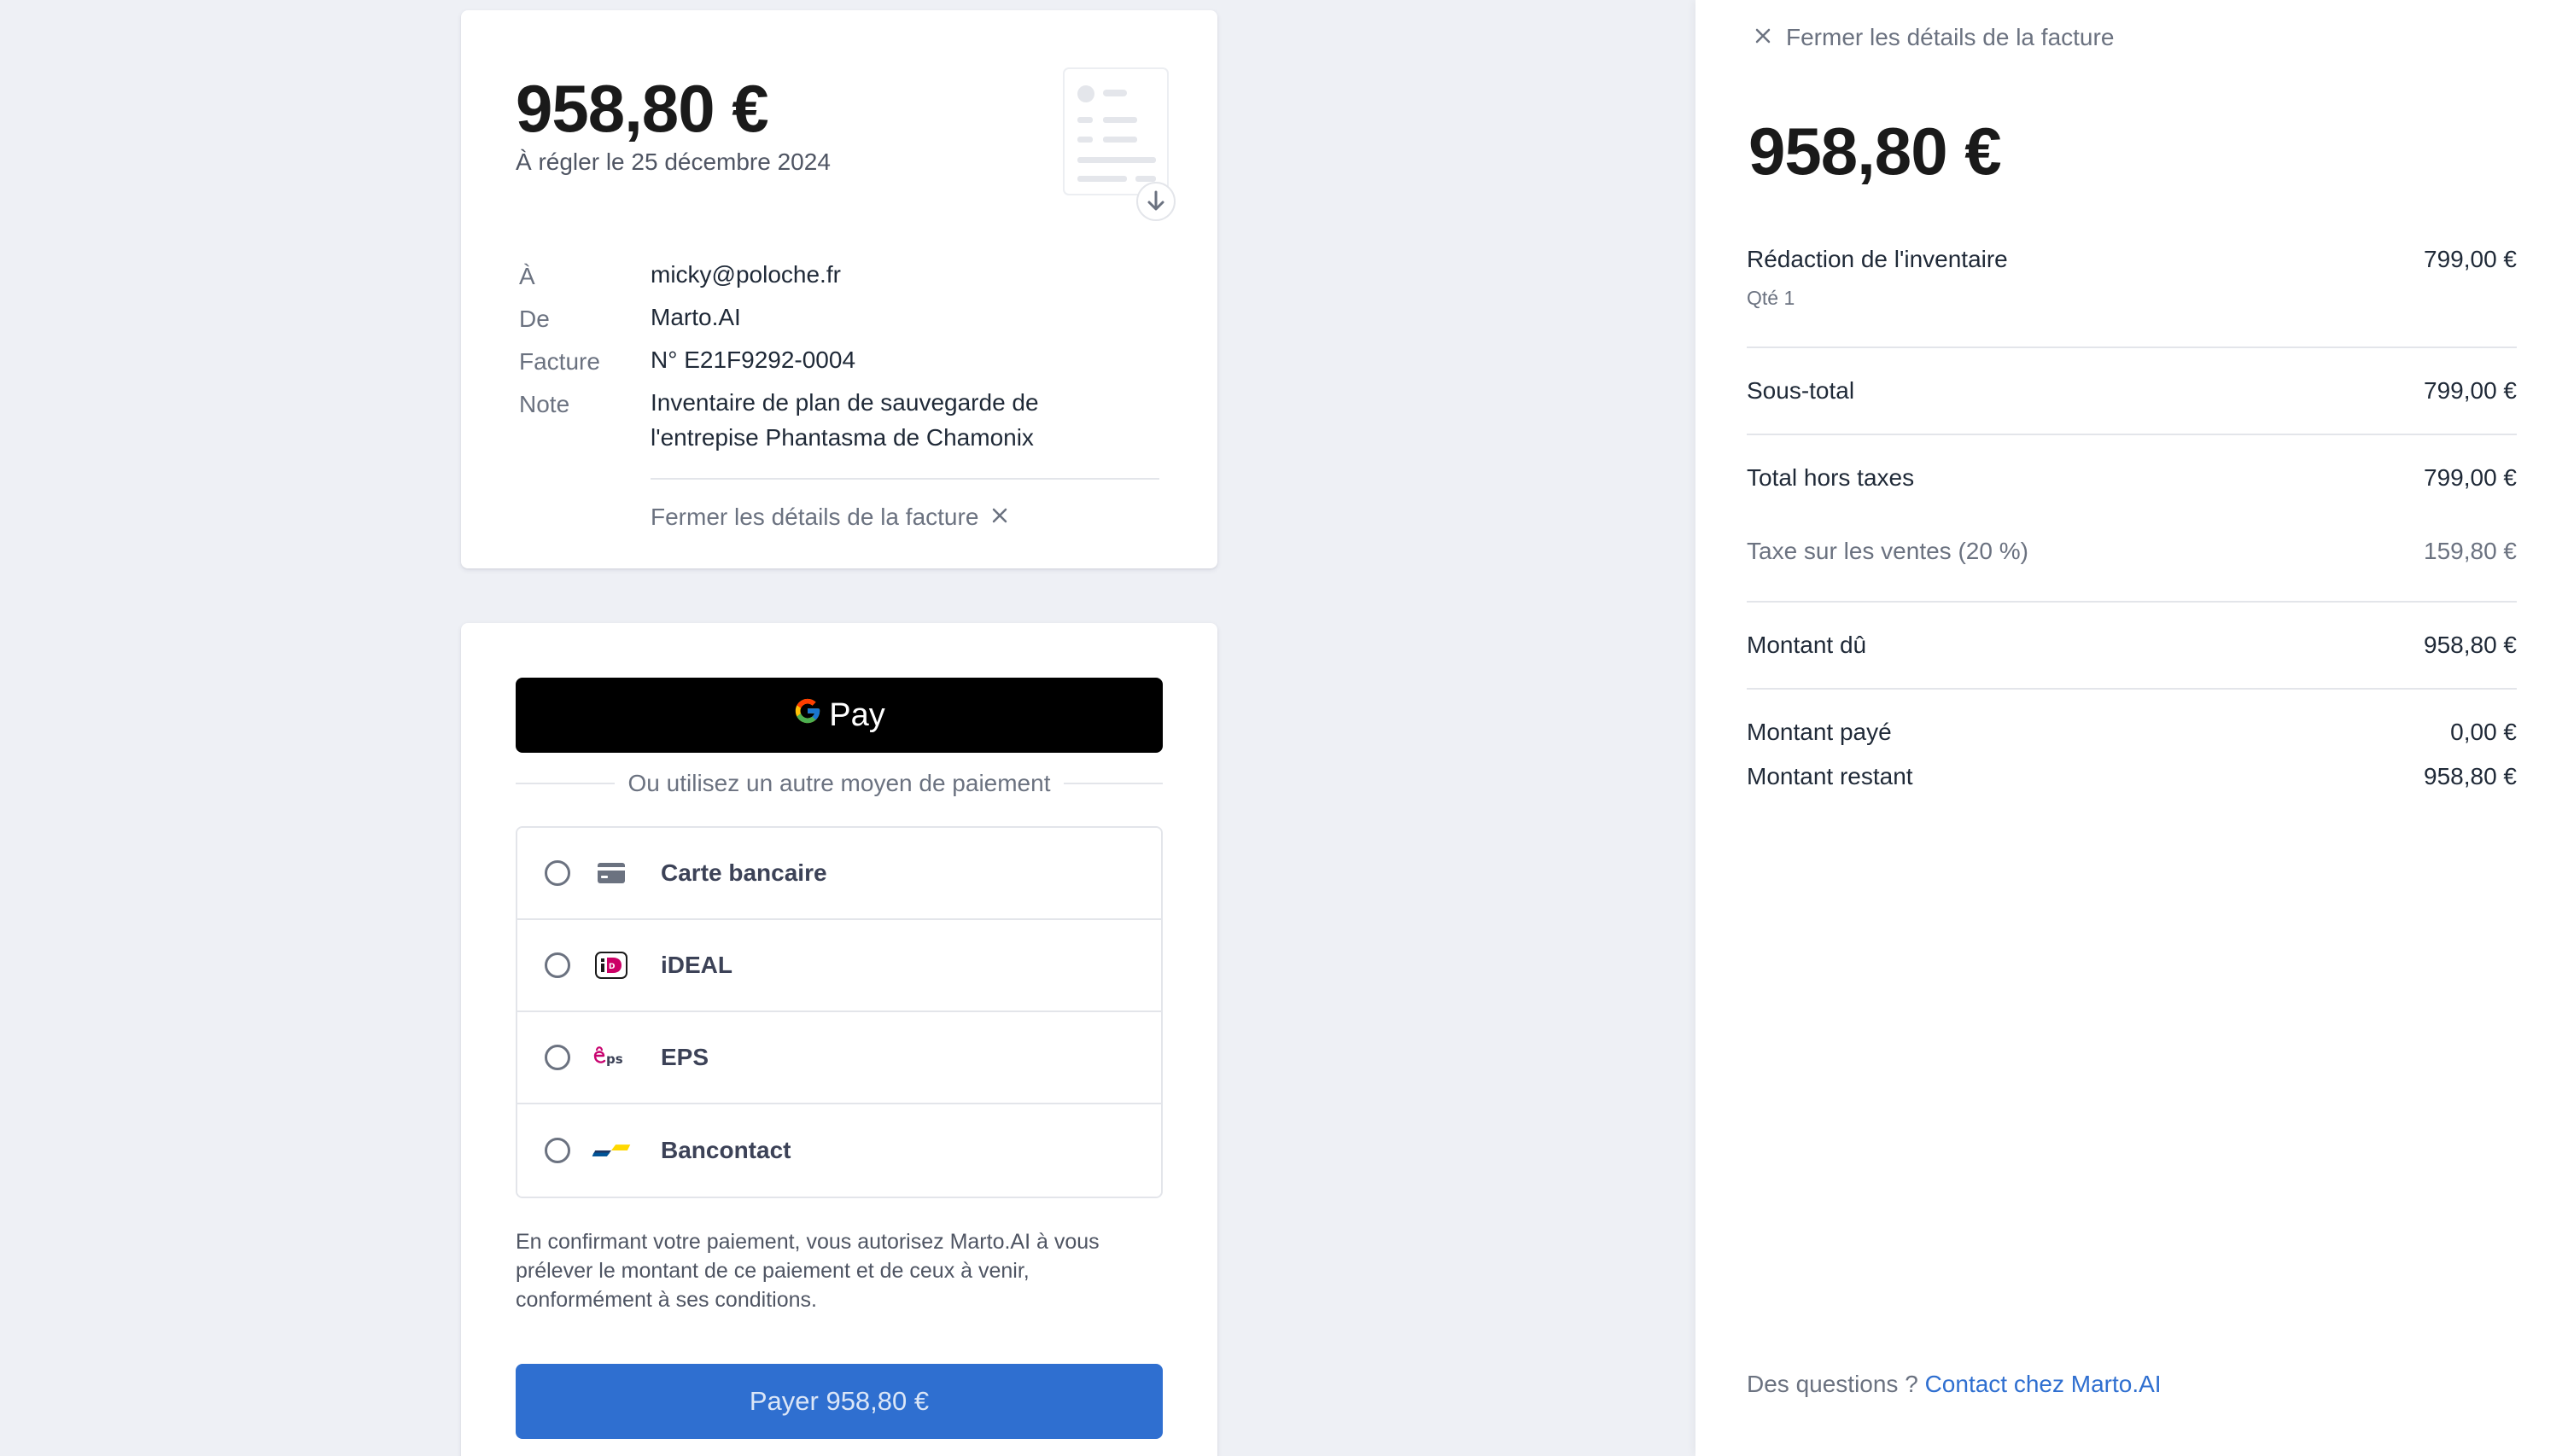 The height and width of the screenshot is (1456, 2568). Describe the element at coordinates (1832, 1384) in the screenshot. I see `questions-prefix: Des questions ?` at that location.